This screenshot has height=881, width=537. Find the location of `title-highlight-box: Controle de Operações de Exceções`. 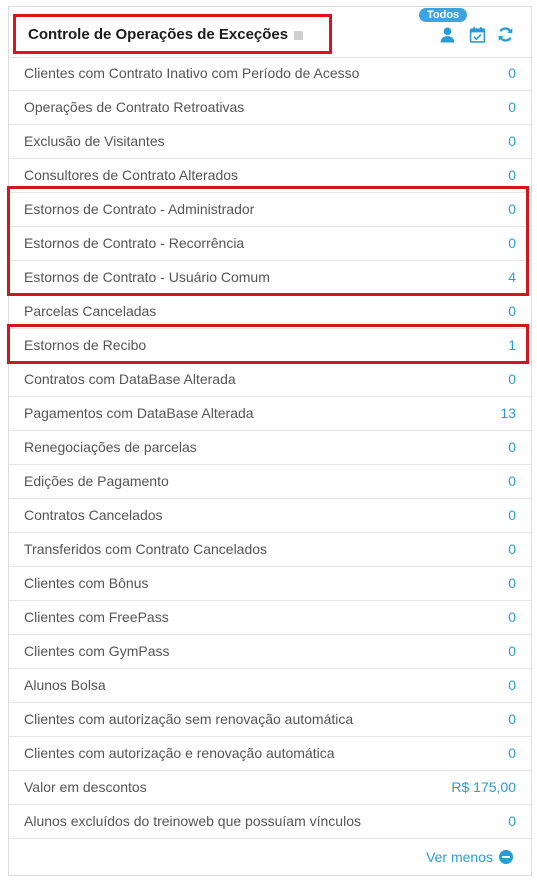

title-highlight-box: Controle de Operações de Exceções is located at coordinates (172, 34).